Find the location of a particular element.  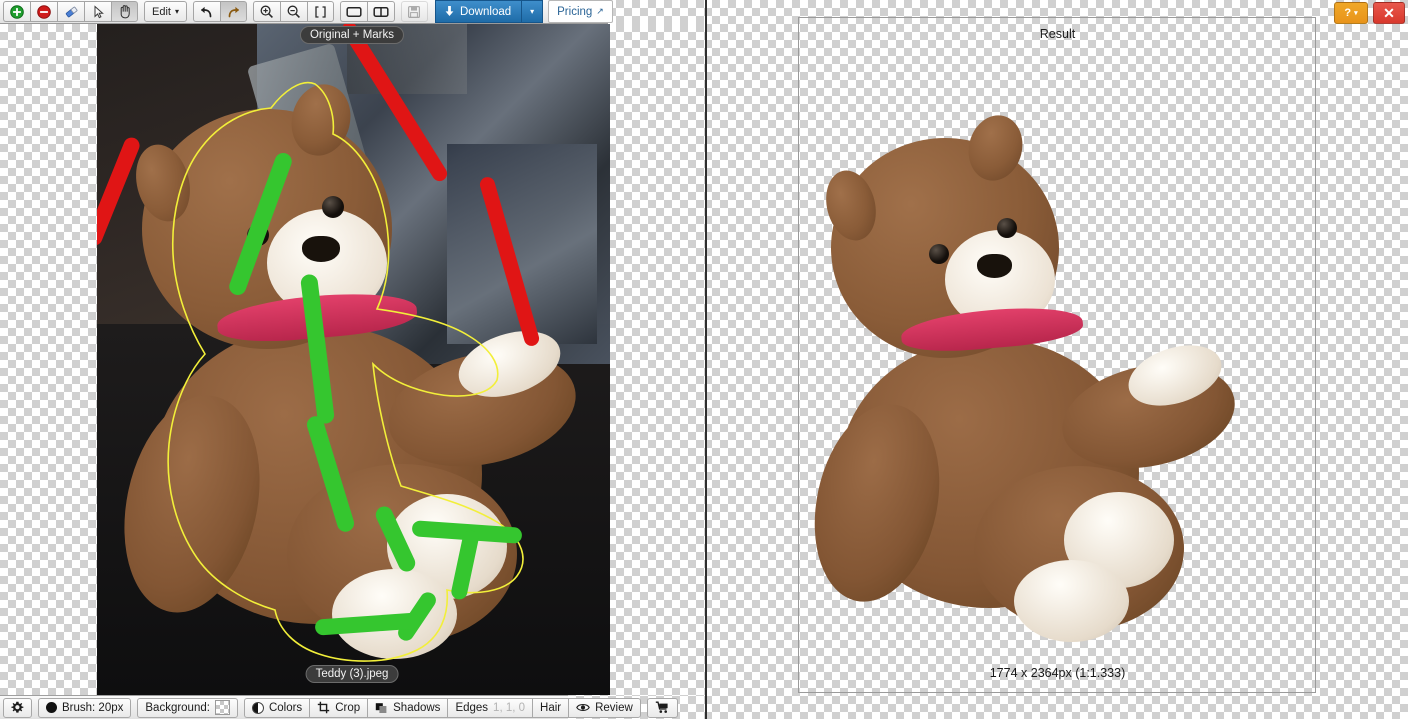

hand-icon is located at coordinates (125, 12).